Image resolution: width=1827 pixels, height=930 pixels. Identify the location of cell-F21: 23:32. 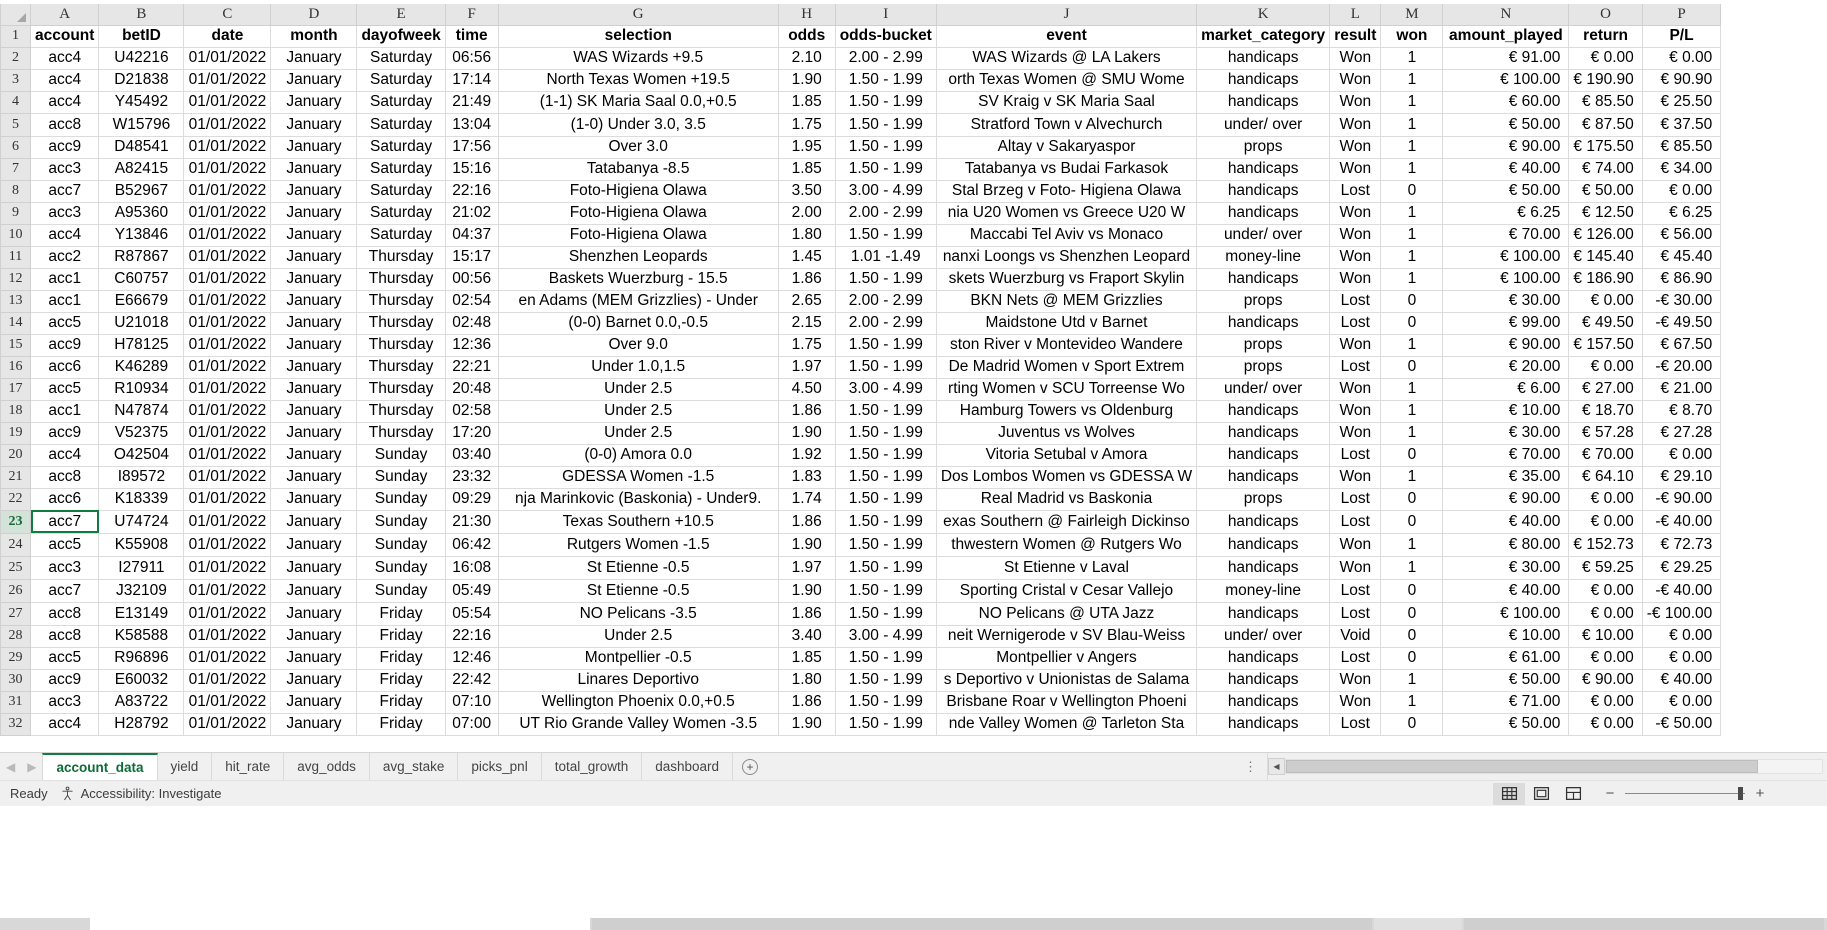
(471, 477).